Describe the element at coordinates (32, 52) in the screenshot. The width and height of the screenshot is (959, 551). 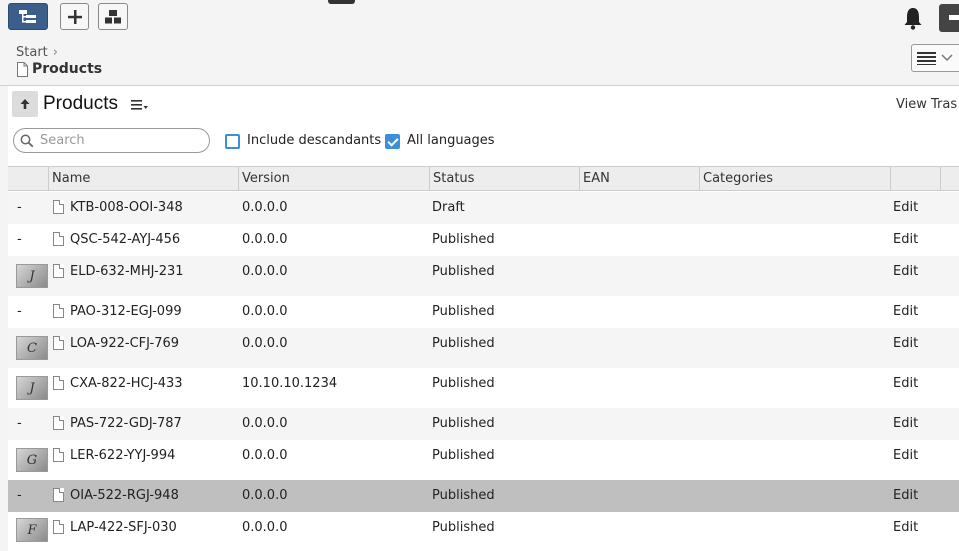
I see `breadcrumb-start: Start` at that location.